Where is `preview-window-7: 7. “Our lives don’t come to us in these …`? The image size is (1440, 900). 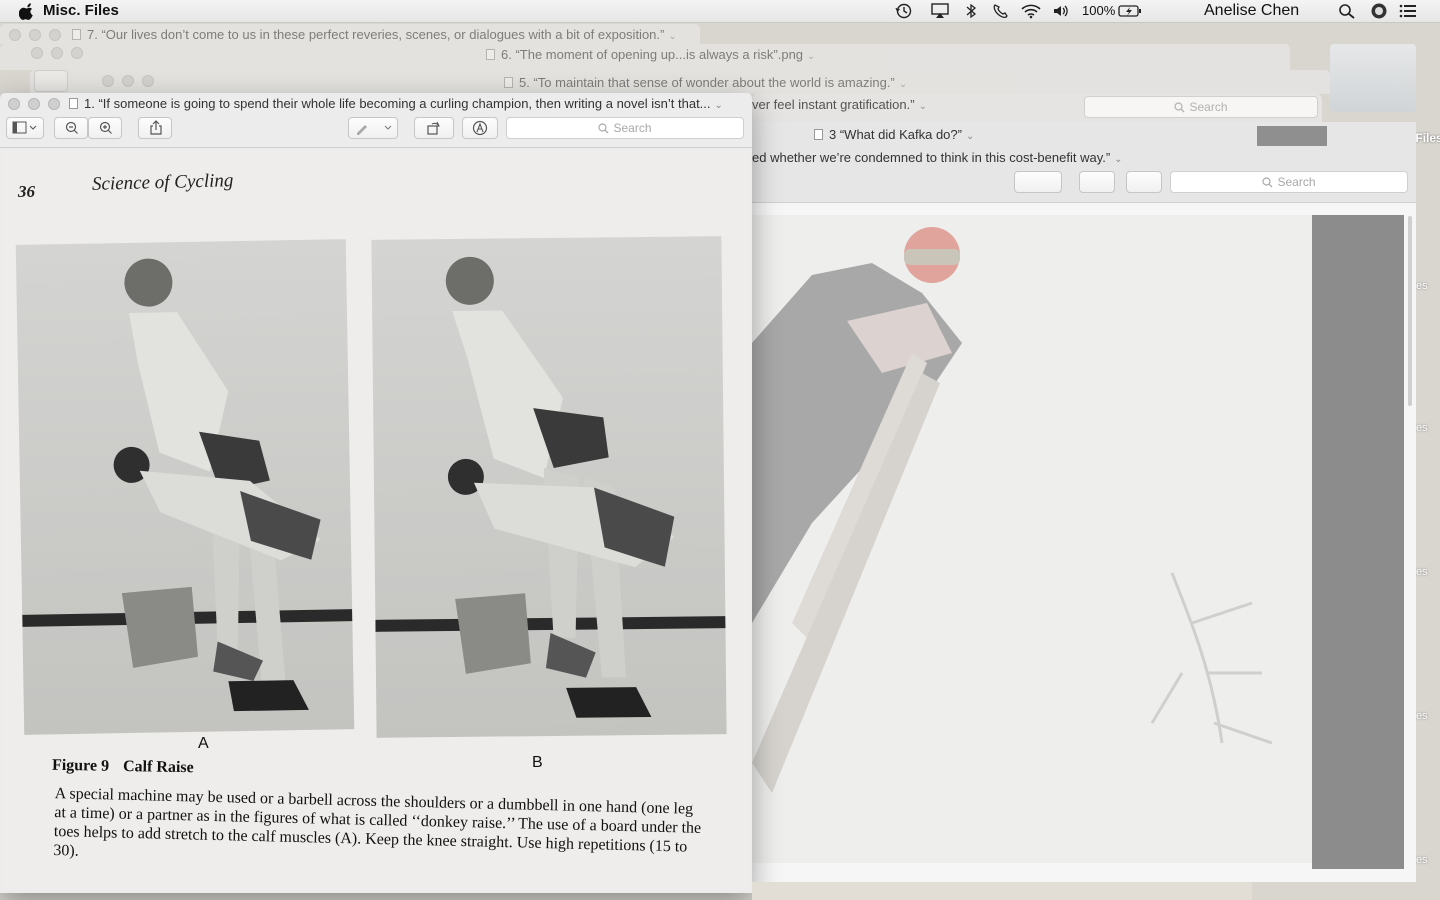
preview-window-7: 7. “Our lives don’t come to us in these … is located at coordinates (350, 34).